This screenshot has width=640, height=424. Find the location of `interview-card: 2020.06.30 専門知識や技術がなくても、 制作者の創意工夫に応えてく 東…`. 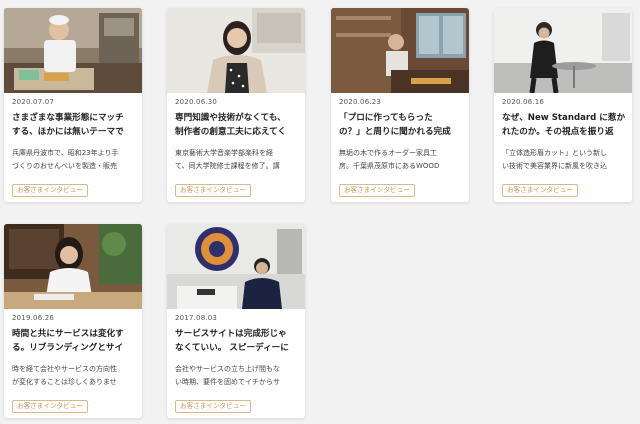

interview-card: 2020.06.30 専門知識や技術がなくても、 制作者の創意工夫に応えてく 東… is located at coordinates (236, 105).